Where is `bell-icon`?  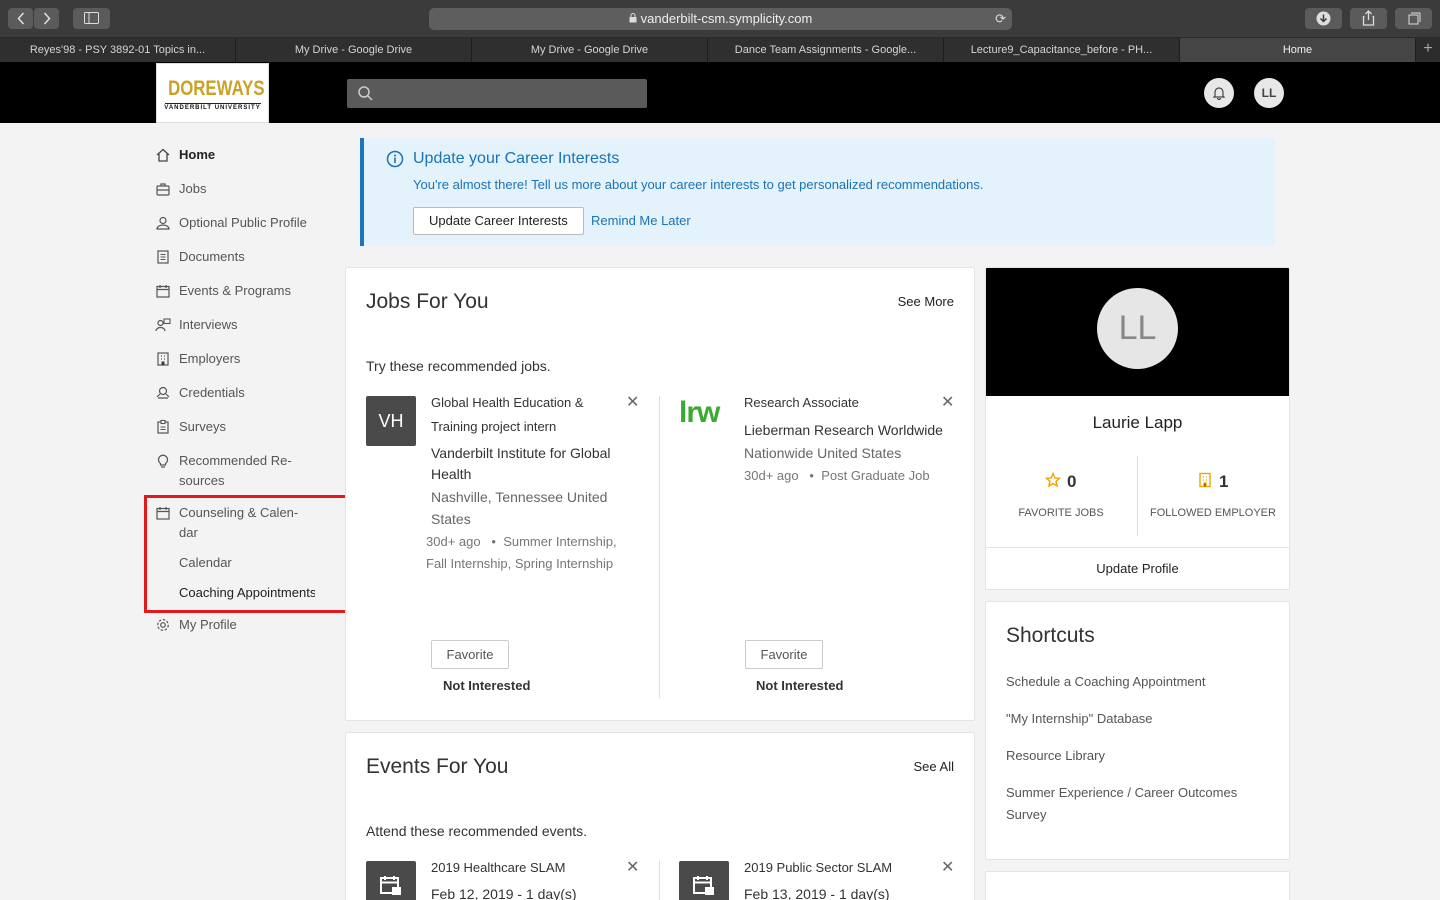
bell-icon is located at coordinates (1219, 94).